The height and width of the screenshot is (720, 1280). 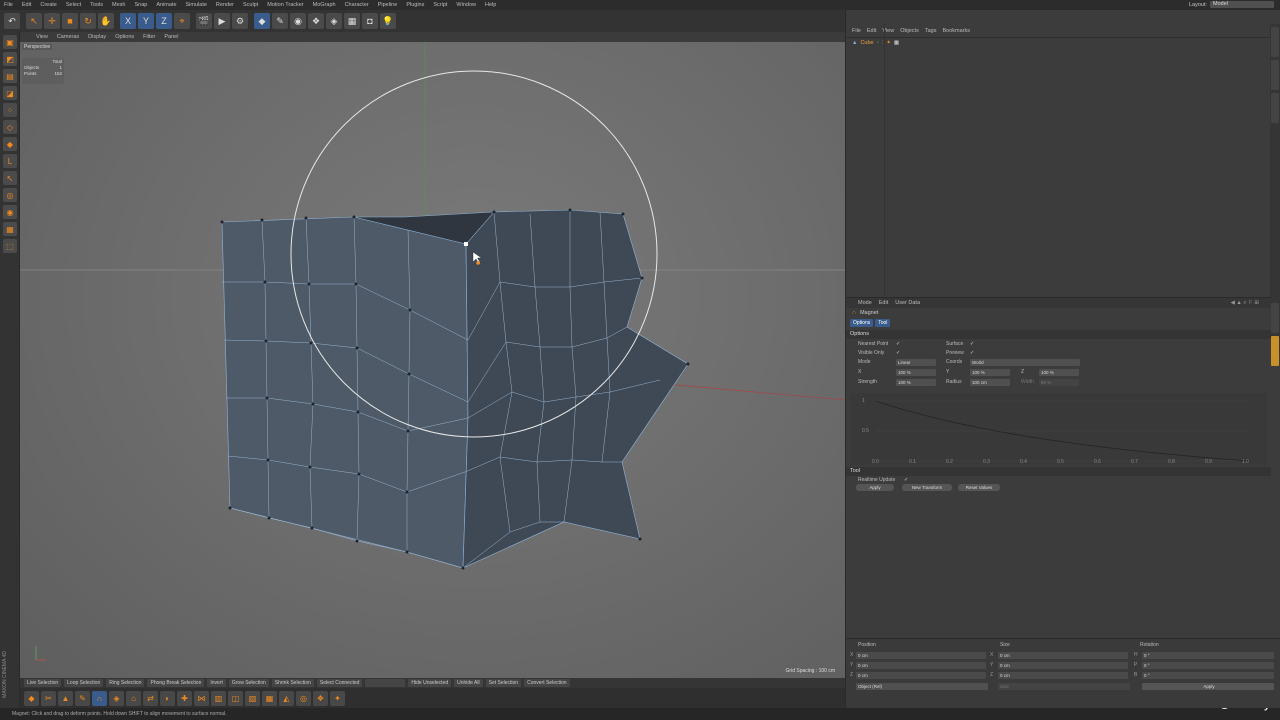 I want to click on optimize-tool-icon: ◎, so click(x=303, y=698).